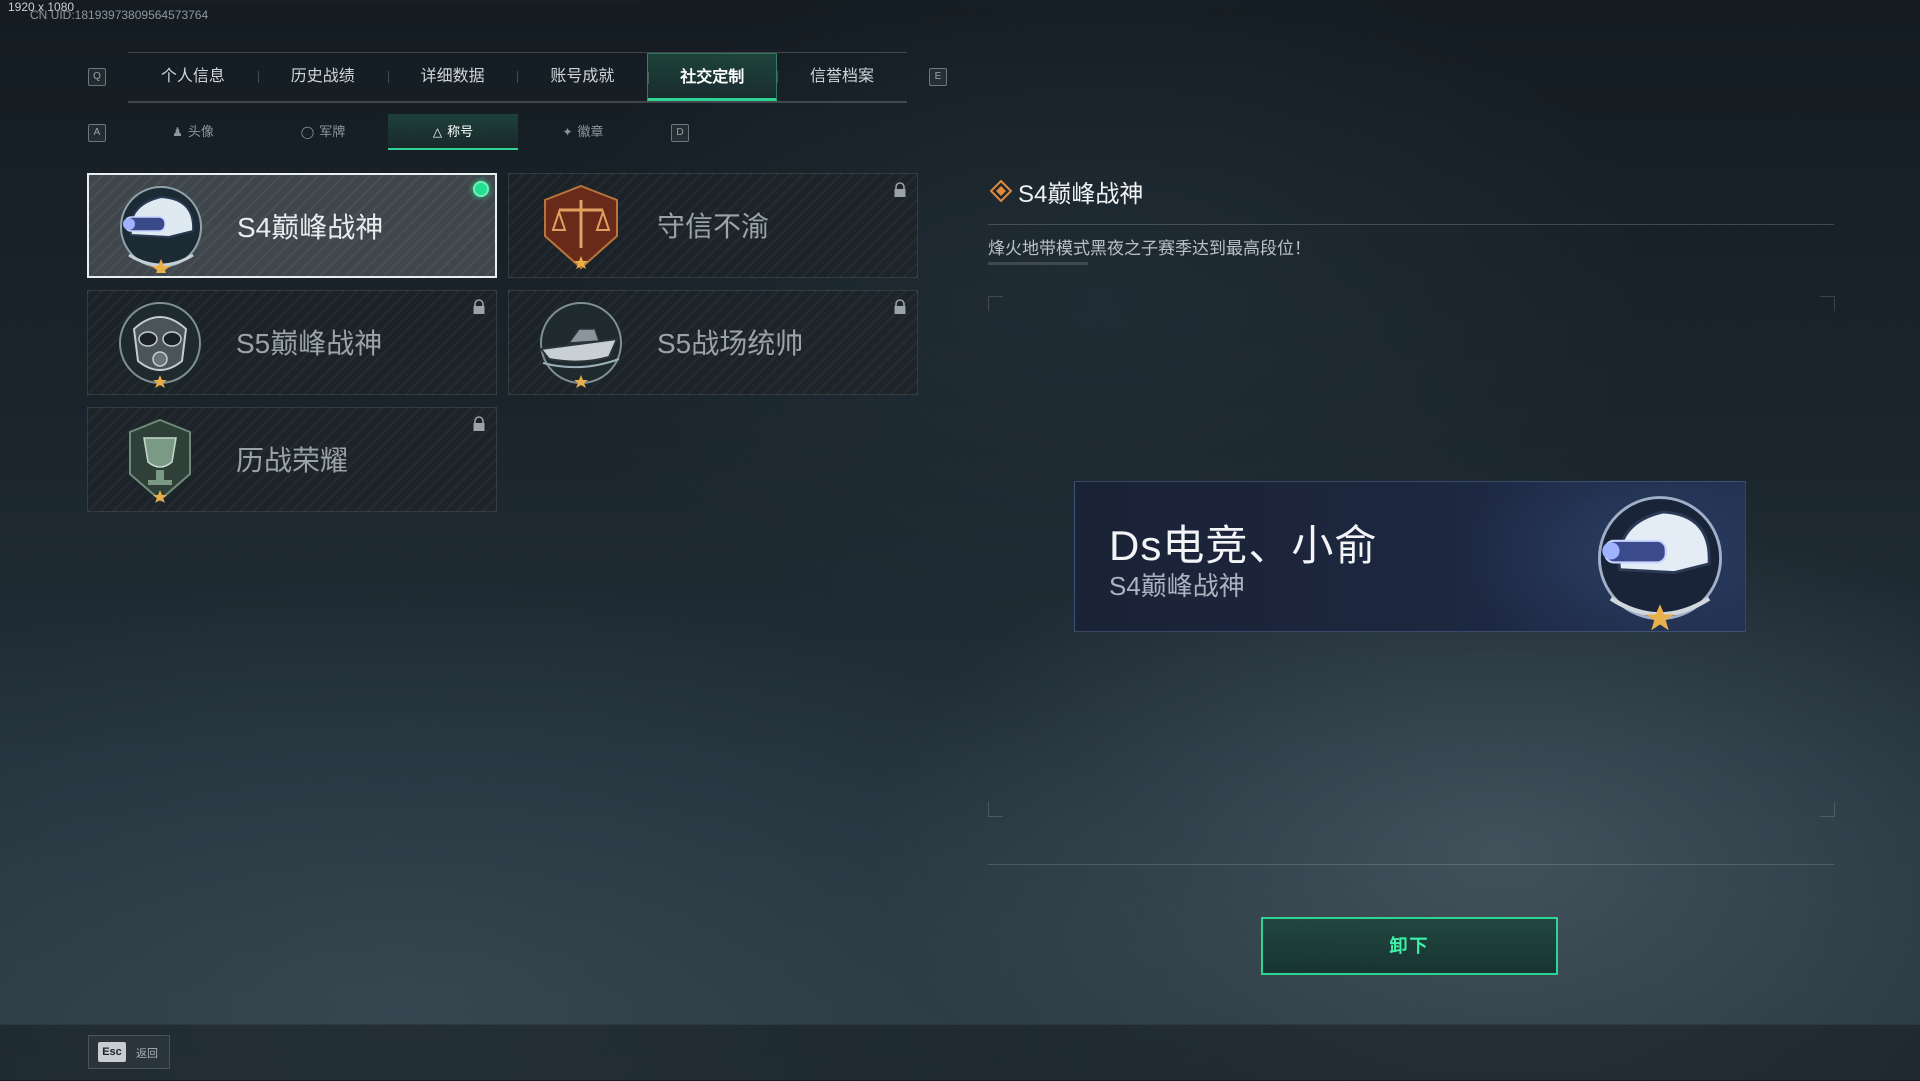 This screenshot has width=1920, height=1081. Describe the element at coordinates (452, 77) in the screenshot. I see `tab-detailed-stats: 详细数据` at that location.